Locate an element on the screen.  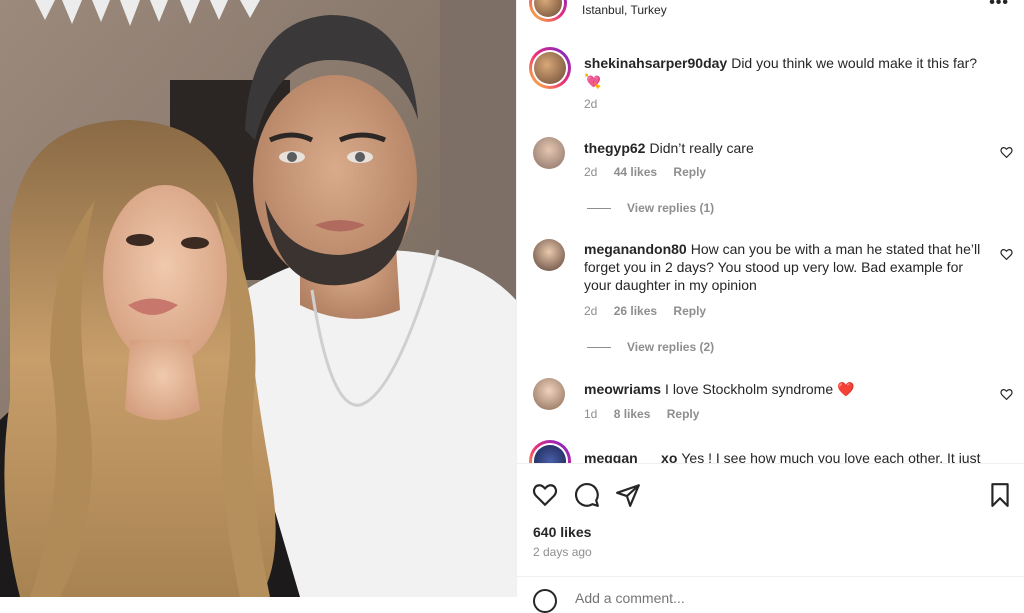
red-heart-emoji: ❤️ is located at coordinates (846, 389).